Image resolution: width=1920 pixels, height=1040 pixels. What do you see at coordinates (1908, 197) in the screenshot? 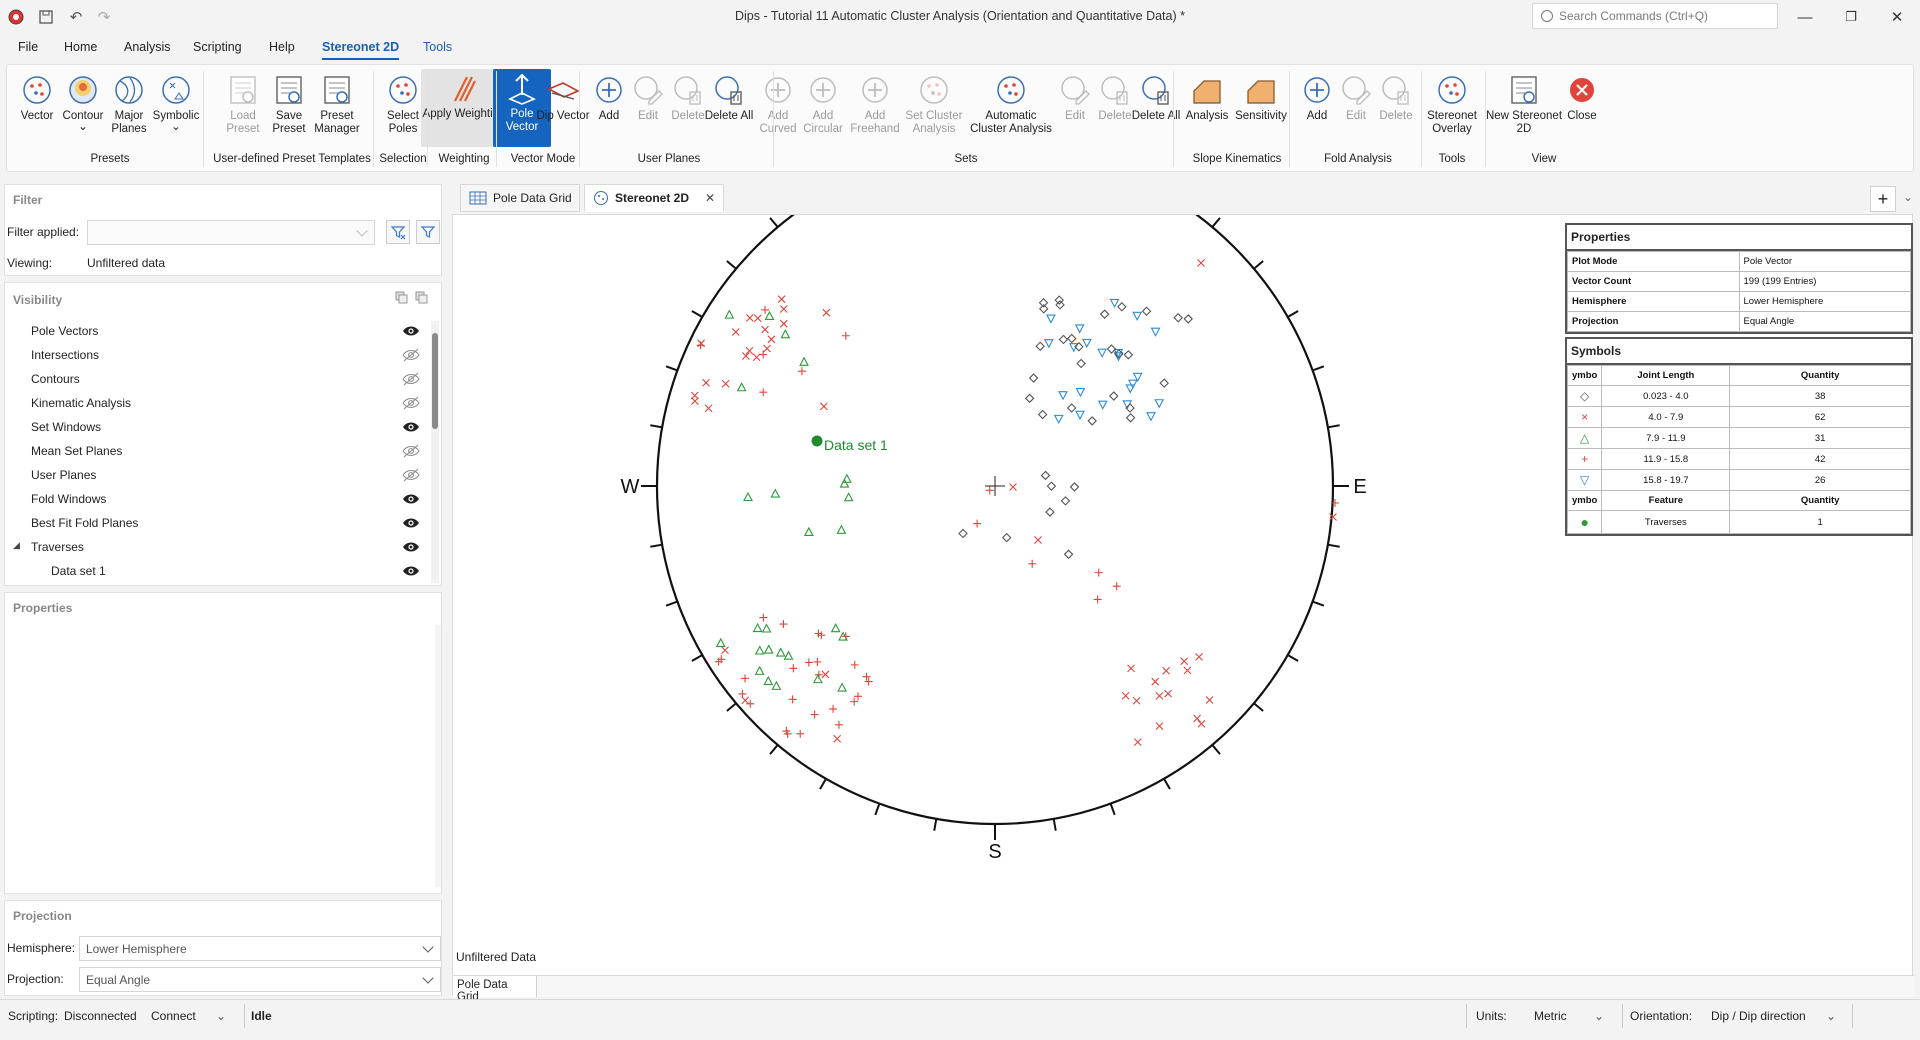
I see `tabs-overflow-icon: ⌄` at bounding box center [1908, 197].